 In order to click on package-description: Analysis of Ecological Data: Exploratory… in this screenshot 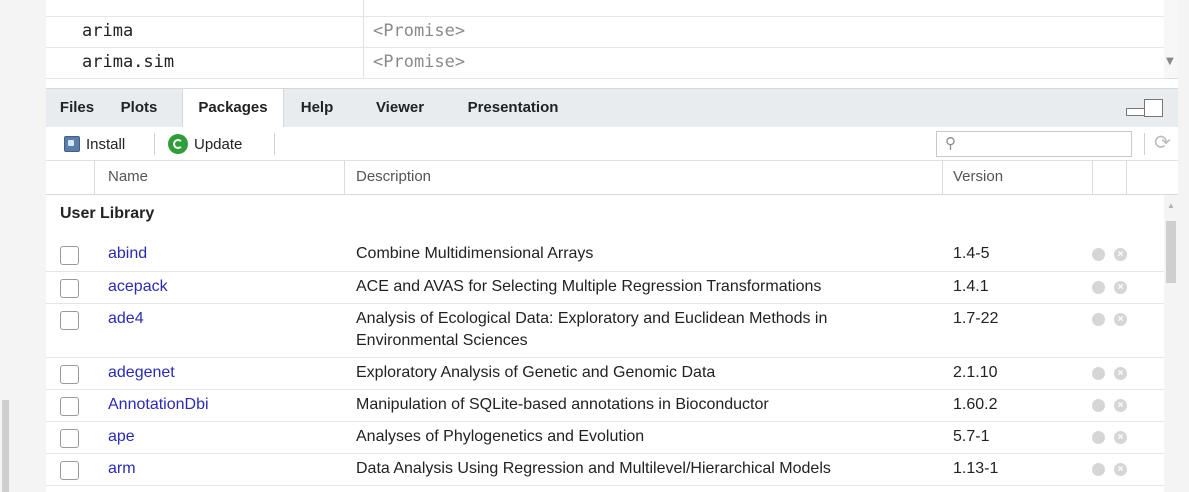, I will do `click(592, 329)`.